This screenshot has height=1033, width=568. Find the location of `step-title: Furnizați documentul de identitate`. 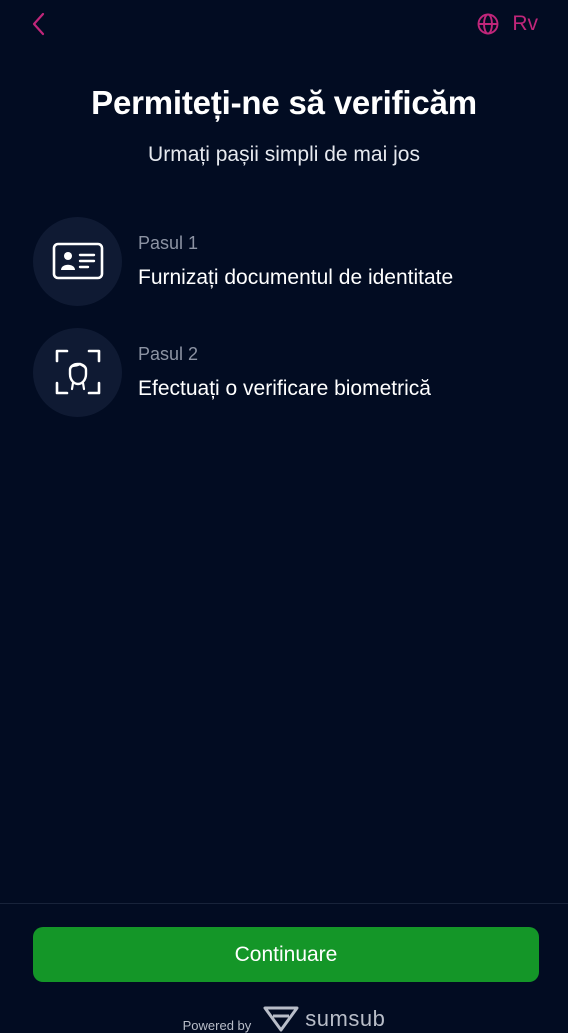

step-title: Furnizați documentul de identitate is located at coordinates (296, 277).